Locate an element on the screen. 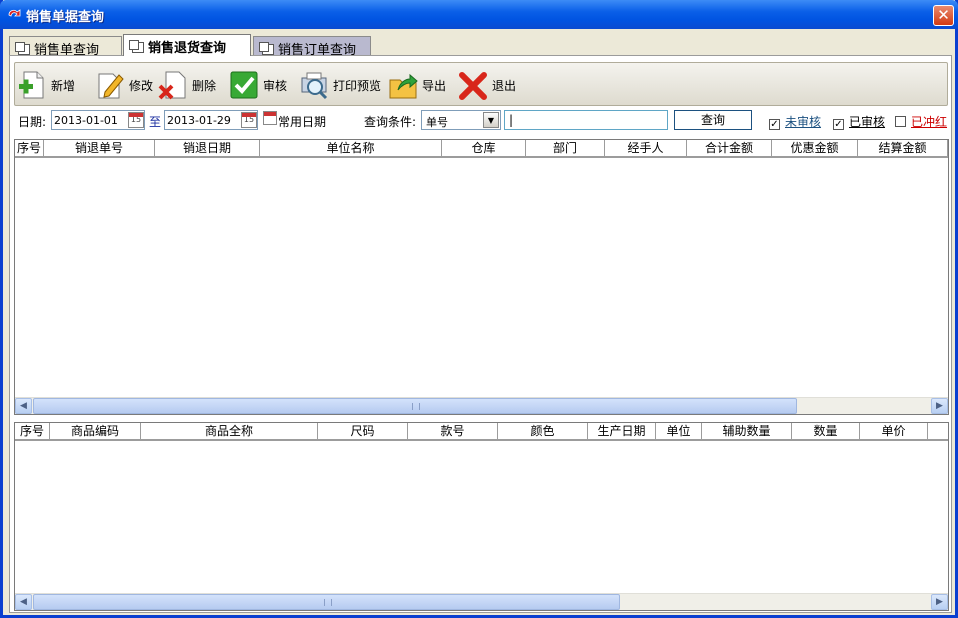 The image size is (958, 618). tab-sales-order-query: 销售单查询 is located at coordinates (65, 47).